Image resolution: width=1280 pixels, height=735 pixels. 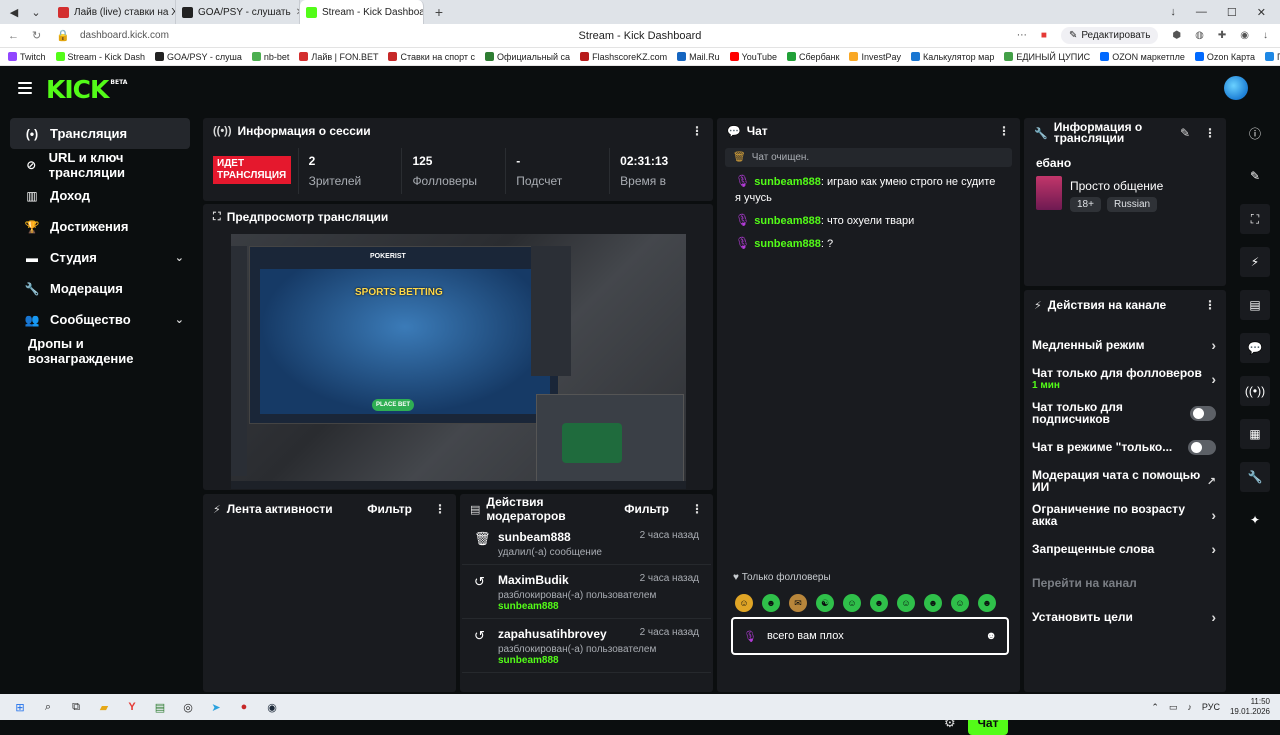 I want to click on task-view-icon: ⧉, so click(x=76, y=707).